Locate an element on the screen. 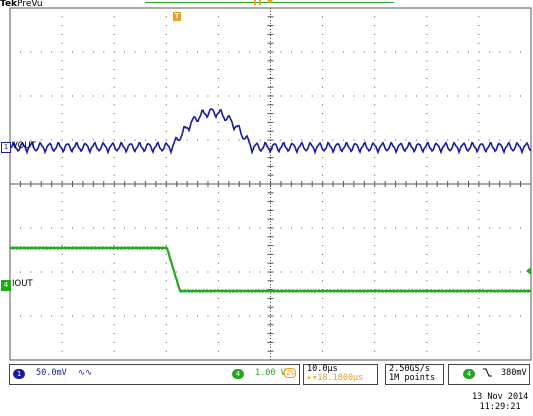 The image size is (533, 416). ch4-limit-badge: 2% is located at coordinates (290, 373).